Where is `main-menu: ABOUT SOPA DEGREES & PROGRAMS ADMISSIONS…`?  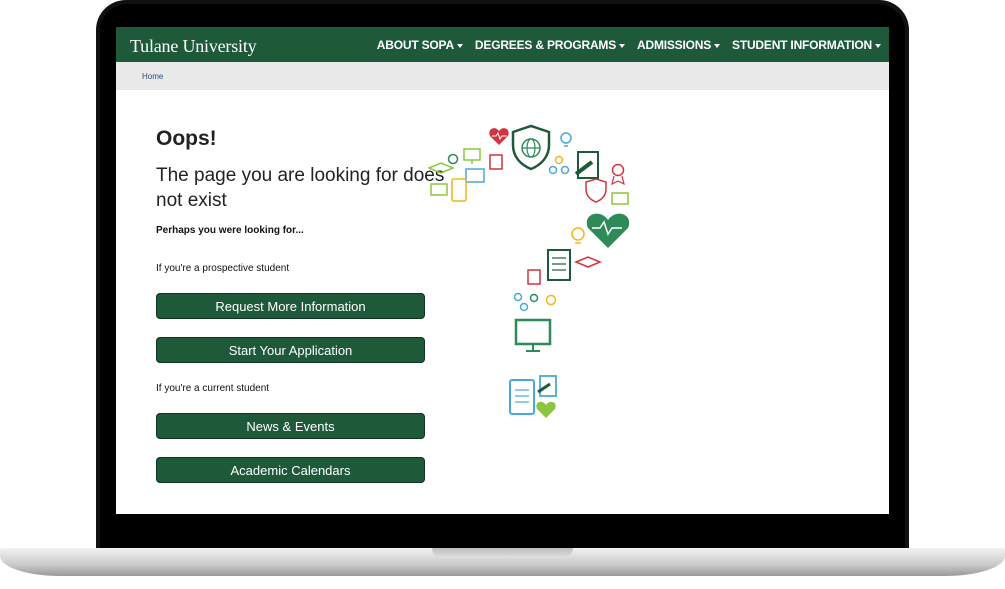
main-menu: ABOUT SOPA DEGREES & PROGRAMS ADMISSIONS… is located at coordinates (629, 44).